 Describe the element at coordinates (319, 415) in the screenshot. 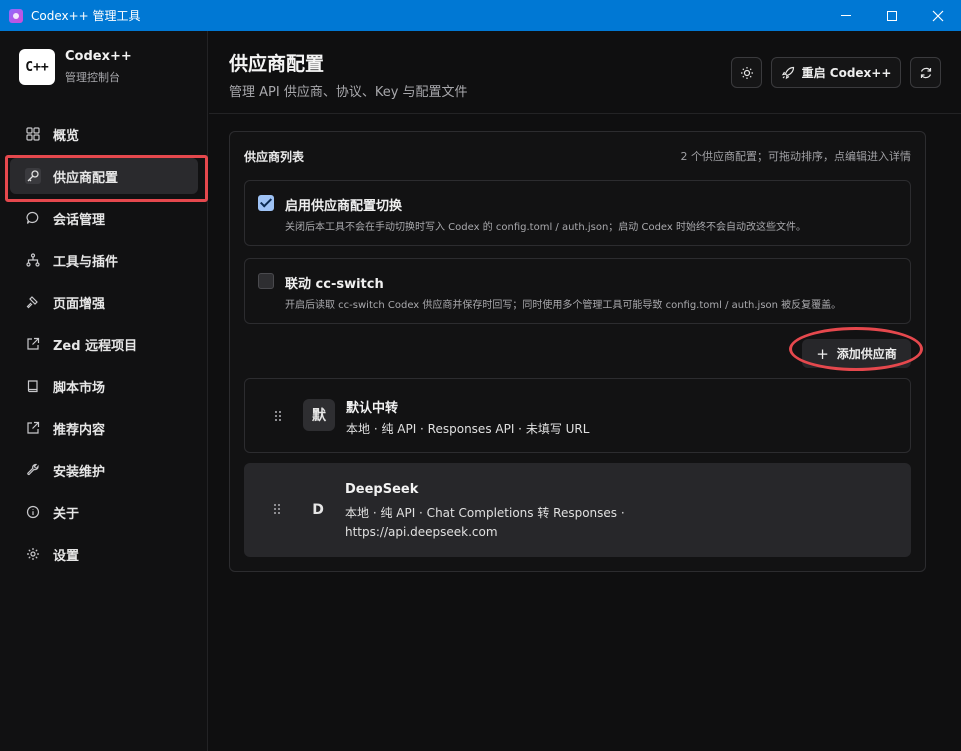

I see `provider-avatar: 默` at that location.